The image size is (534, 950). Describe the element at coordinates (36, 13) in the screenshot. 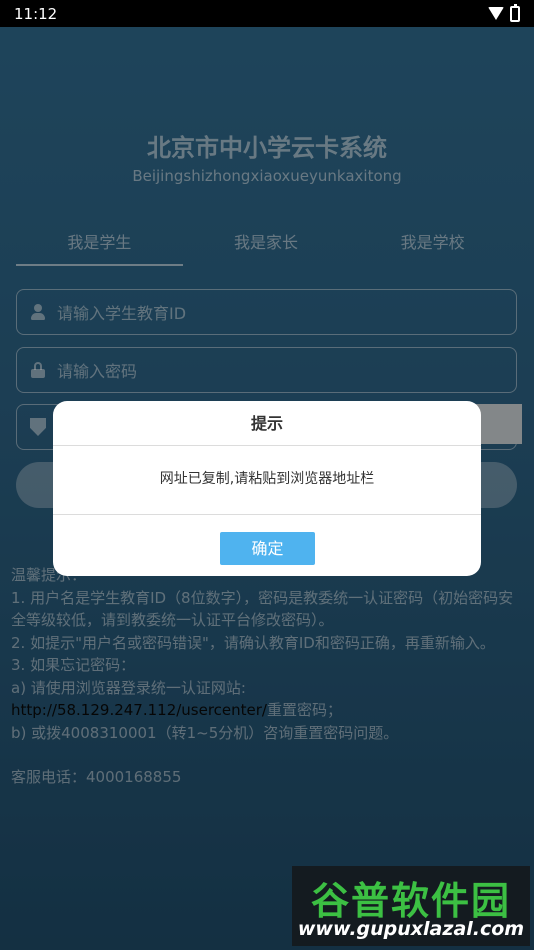

I see `status-time: 11:12` at that location.